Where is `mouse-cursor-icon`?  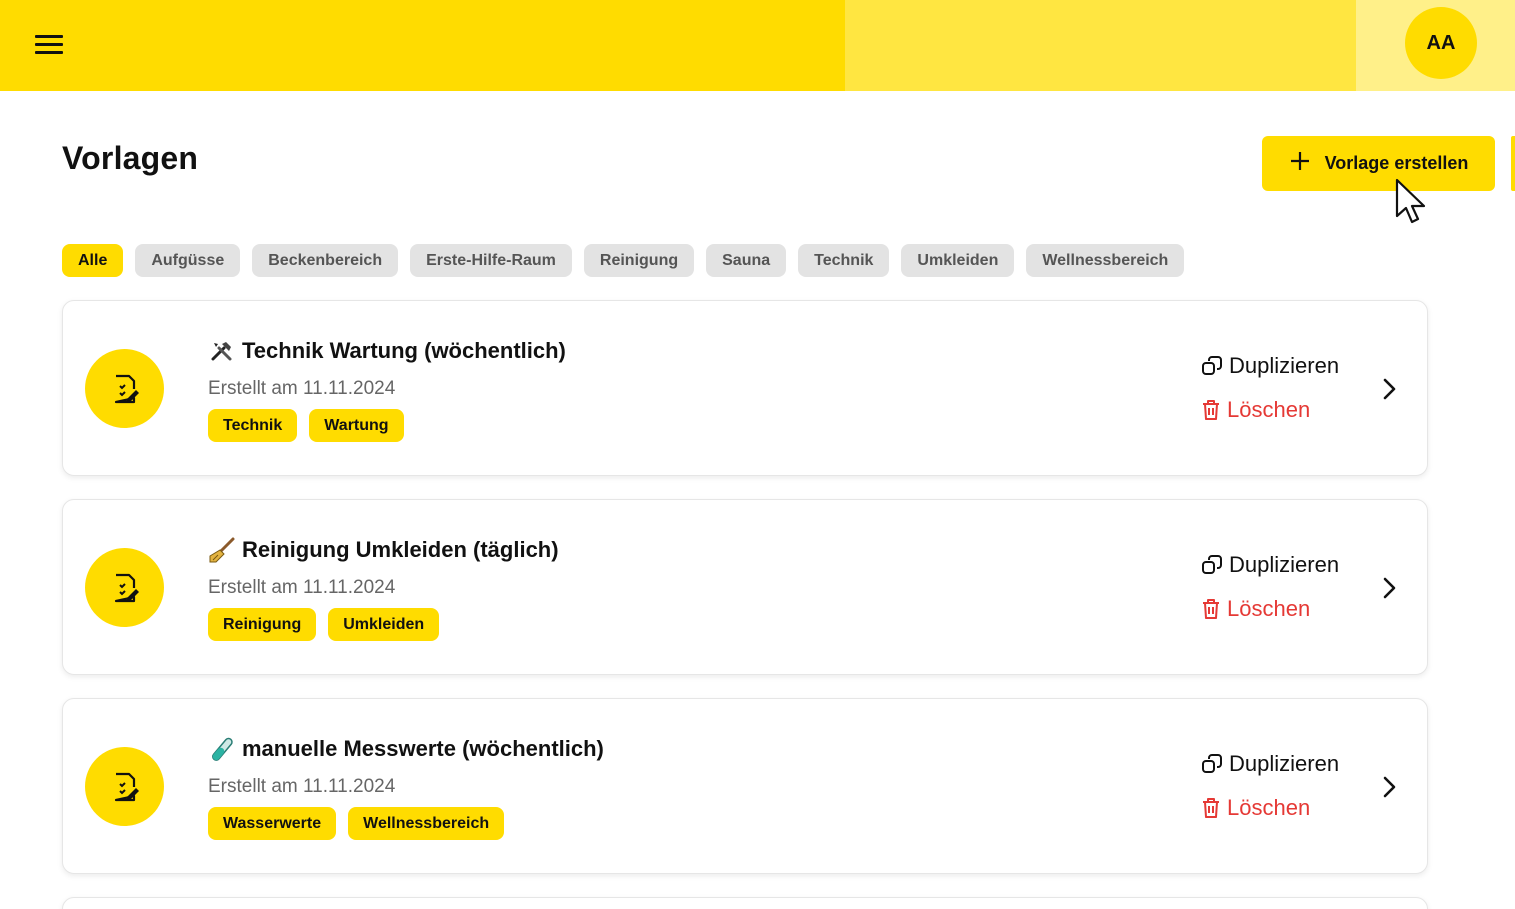 mouse-cursor-icon is located at coordinates (1410, 201).